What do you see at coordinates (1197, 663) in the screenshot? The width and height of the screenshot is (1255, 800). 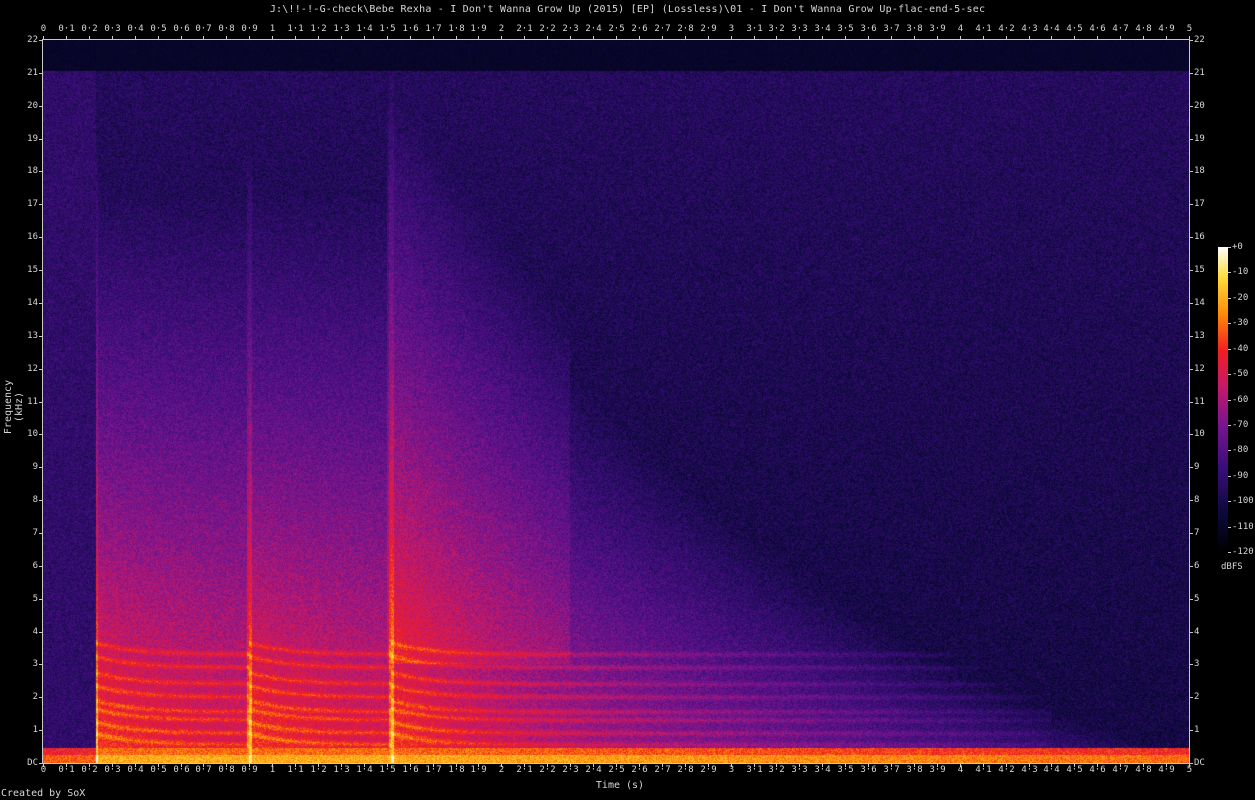 I see `y-tick-label-right: 3` at bounding box center [1197, 663].